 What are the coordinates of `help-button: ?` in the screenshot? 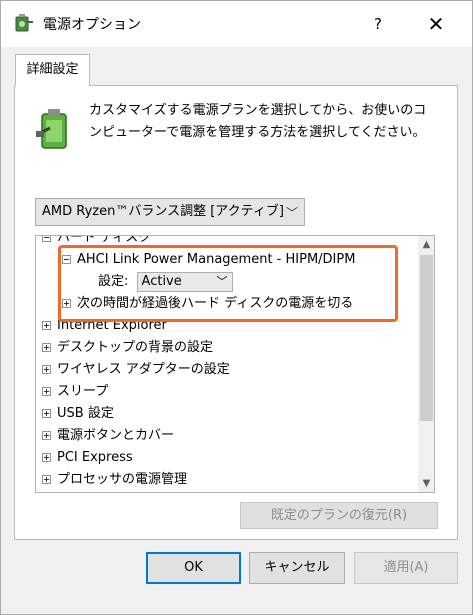 It's located at (378, 24).